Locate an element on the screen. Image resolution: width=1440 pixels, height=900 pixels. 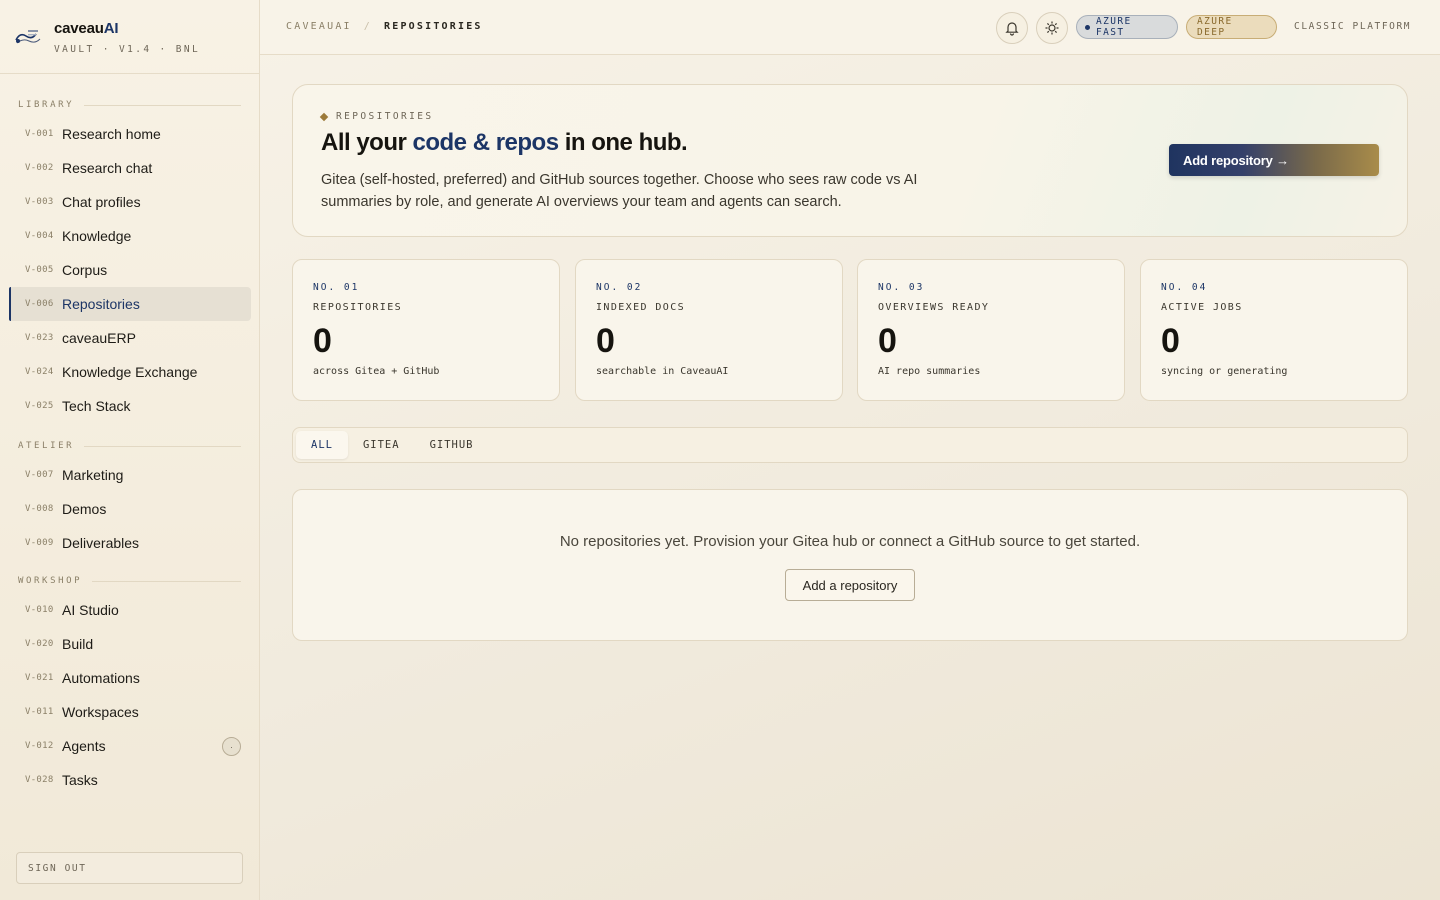
sidebar-item-knowledge: V-004 Knowledge is located at coordinates (130, 236).